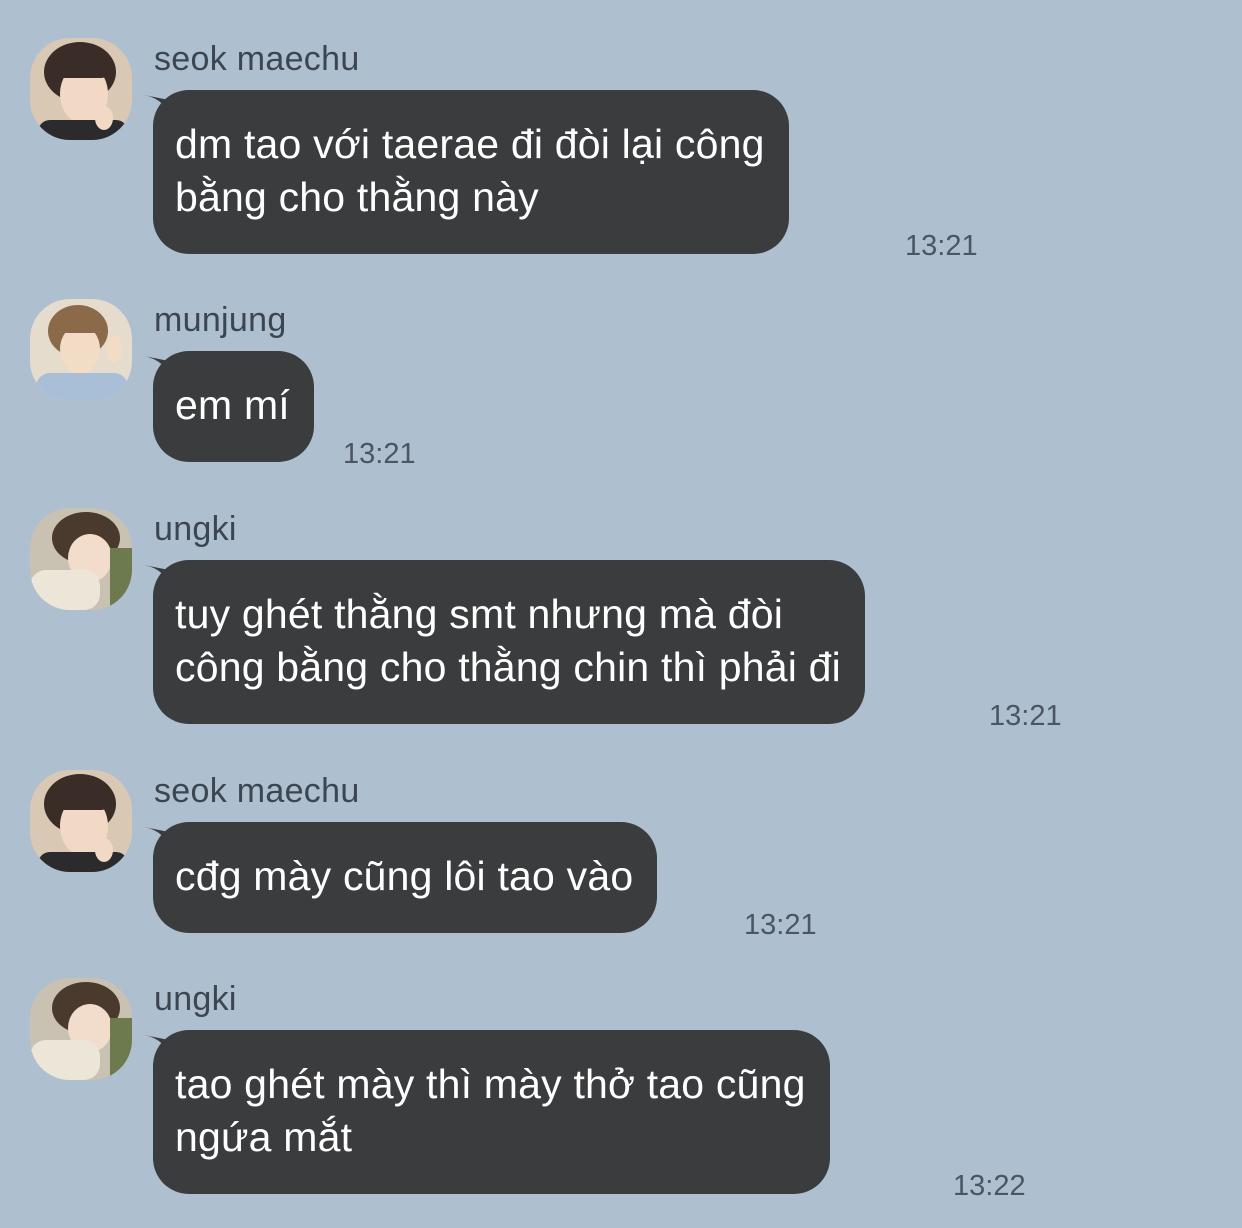  Describe the element at coordinates (470, 144) in the screenshot. I see `message-text-line: dm tao với taerae đi đòi lại công` at that location.